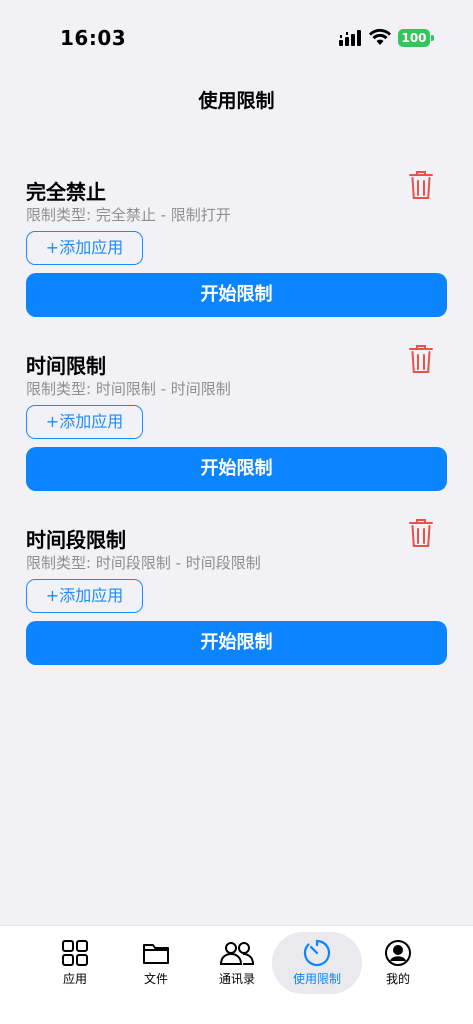 The image size is (473, 1024). What do you see at coordinates (156, 954) in the screenshot?
I see `folder-icon` at bounding box center [156, 954].